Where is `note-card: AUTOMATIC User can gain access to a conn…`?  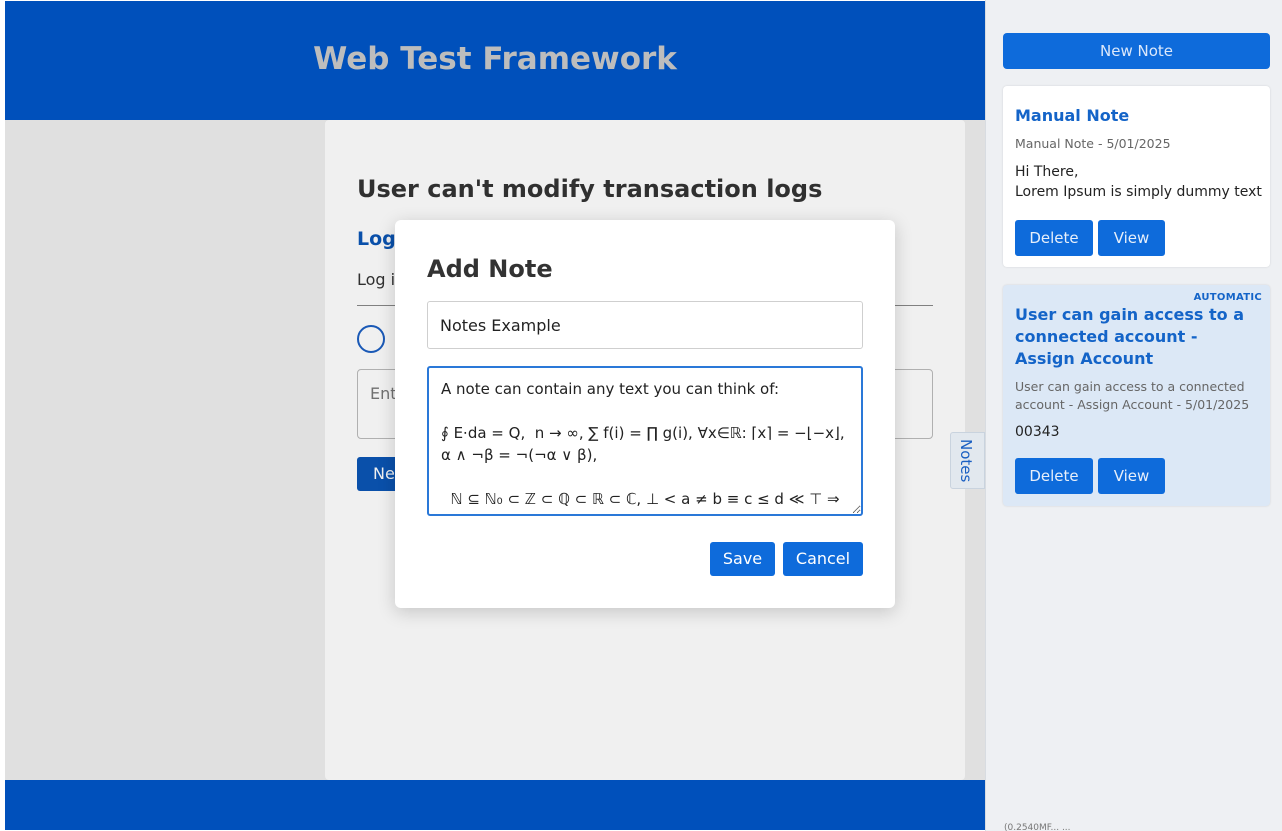
note-card: AUTOMATIC User can gain access to a conn… is located at coordinates (1136, 395).